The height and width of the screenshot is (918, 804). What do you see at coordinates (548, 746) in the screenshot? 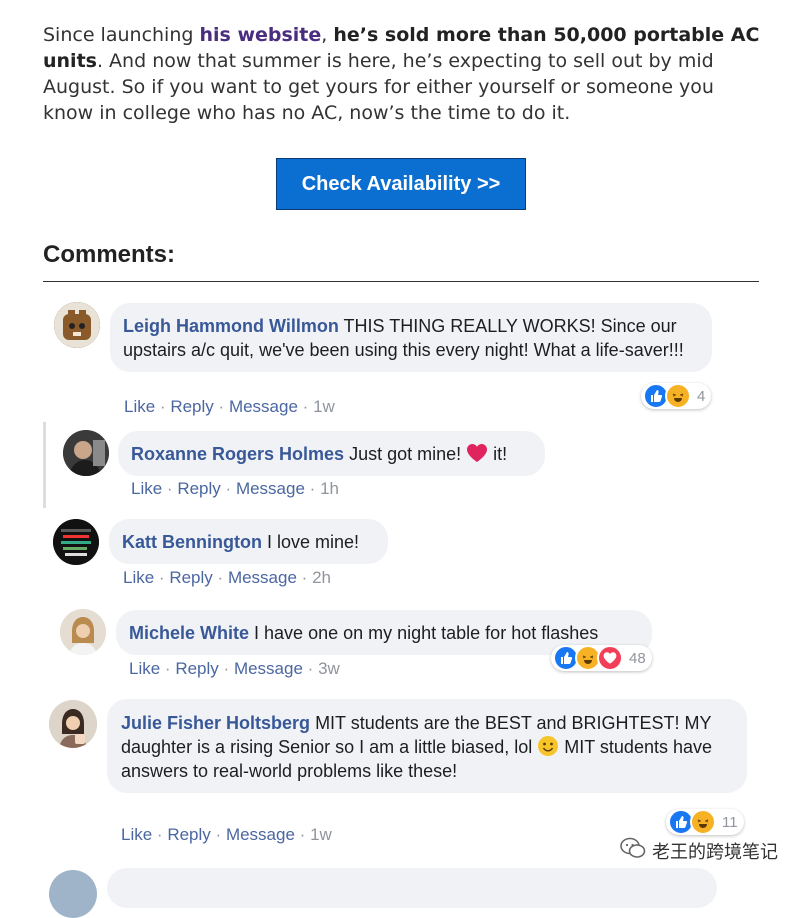
I see `slightly-smiling-face-icon` at bounding box center [548, 746].